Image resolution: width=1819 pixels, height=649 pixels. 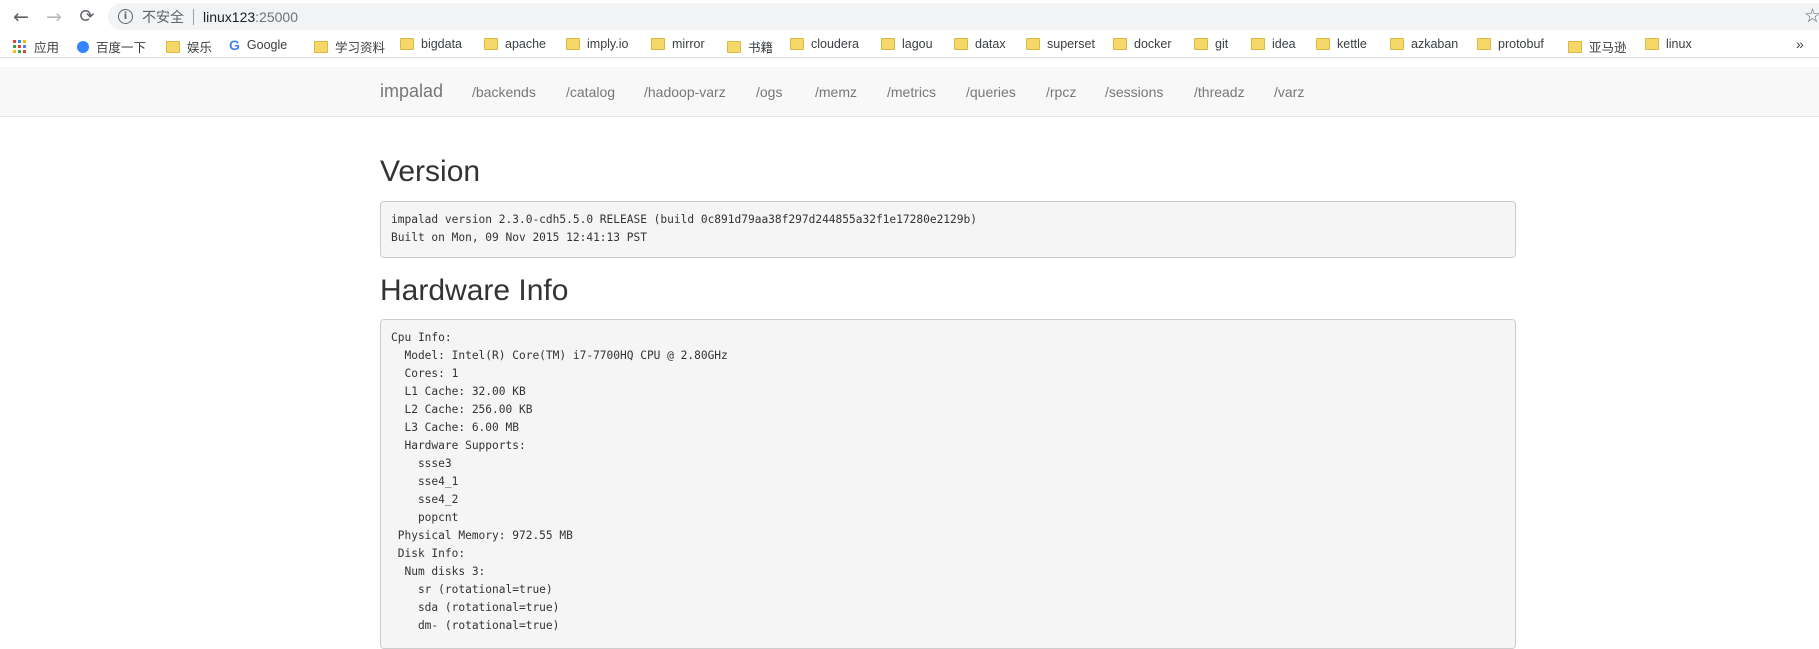 I want to click on bookmark-item: git, so click(x=1211, y=44).